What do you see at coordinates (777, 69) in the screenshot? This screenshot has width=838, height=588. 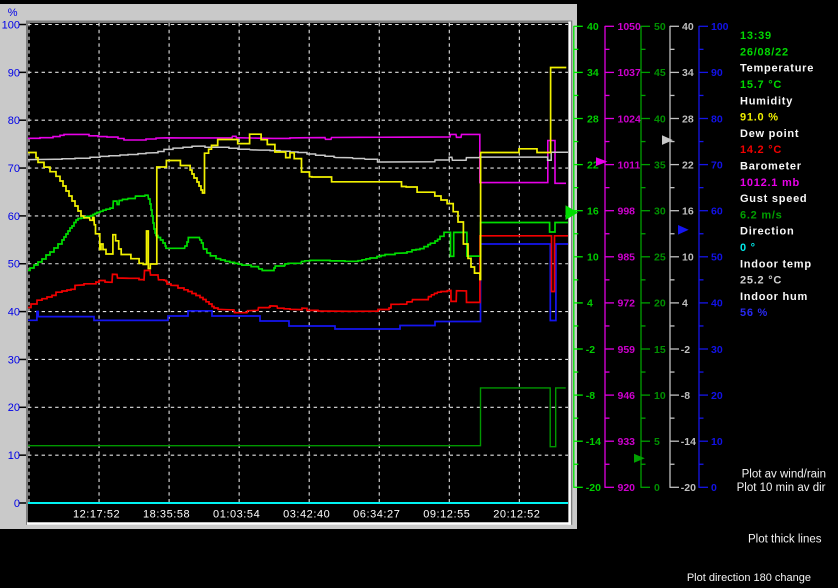 I see `svg-text: Temperature` at bounding box center [777, 69].